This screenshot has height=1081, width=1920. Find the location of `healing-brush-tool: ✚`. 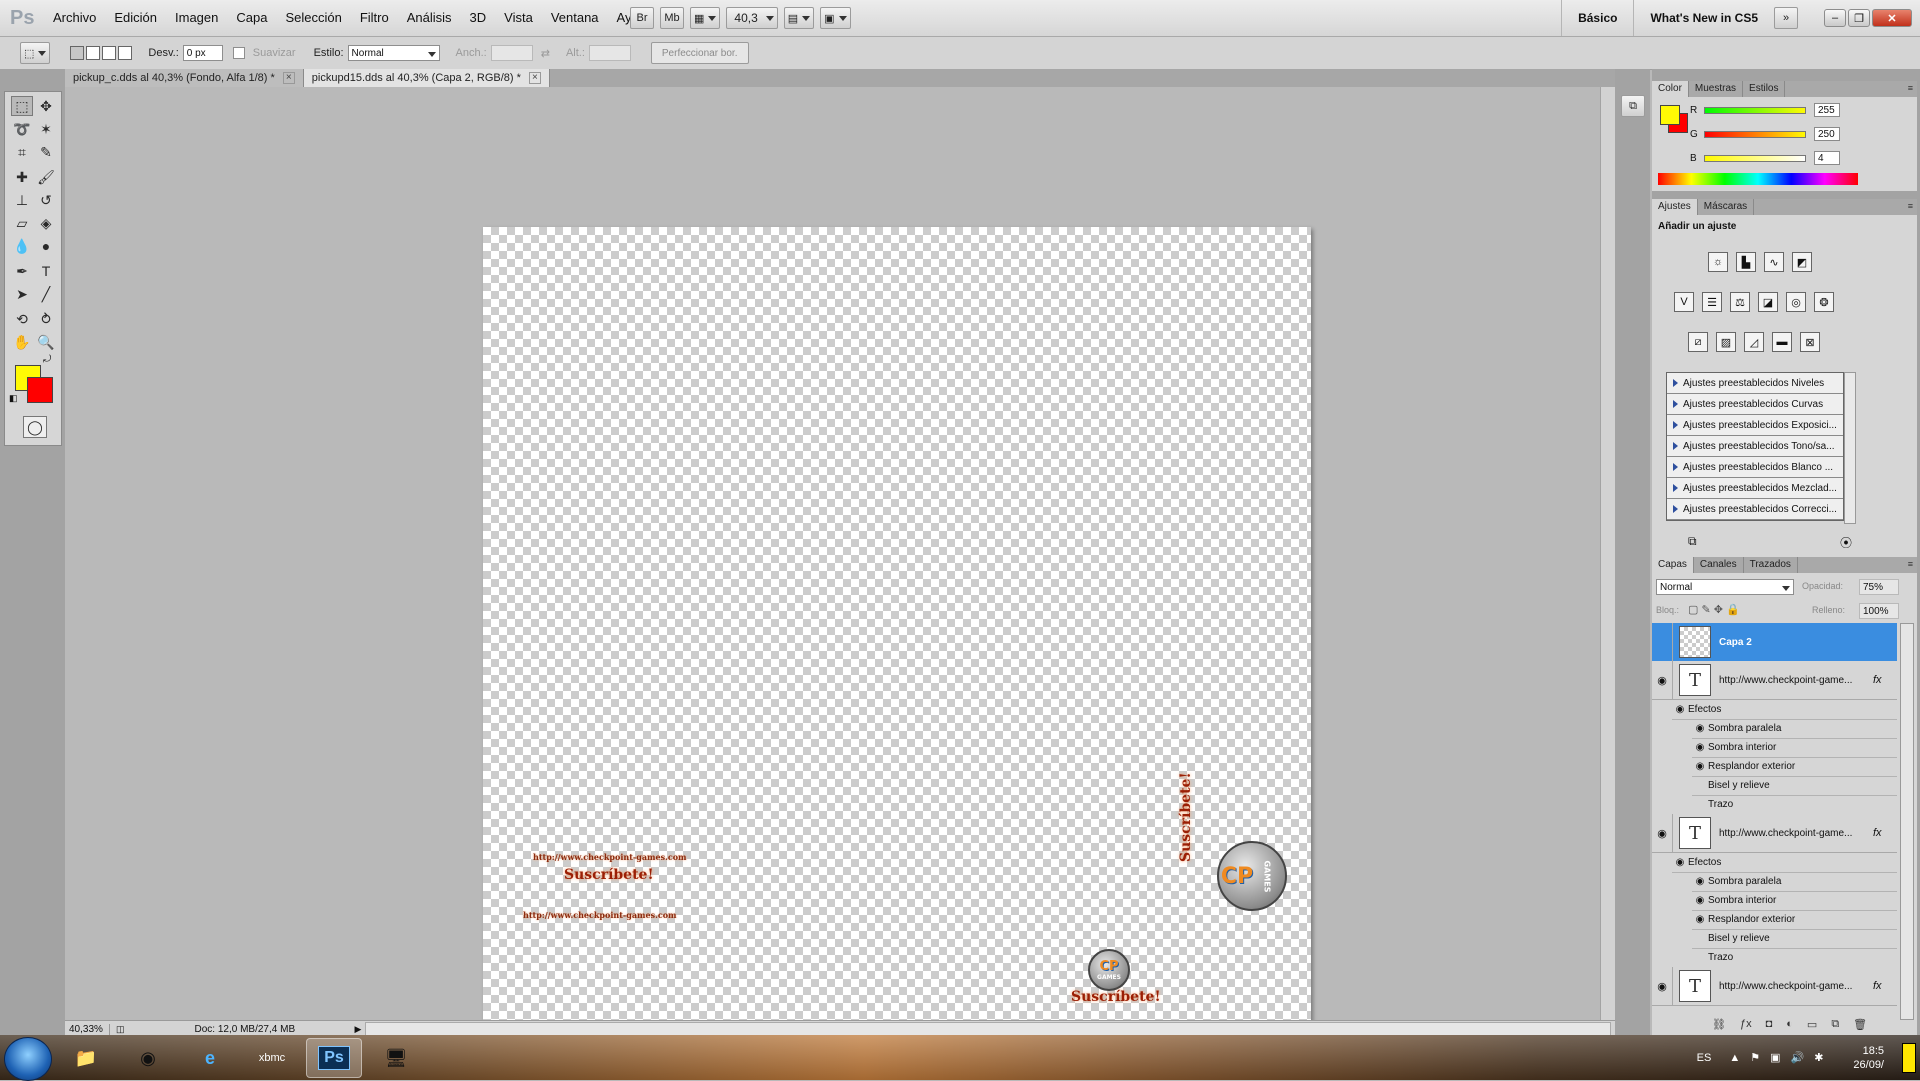

healing-brush-tool: ✚ is located at coordinates (22, 177).